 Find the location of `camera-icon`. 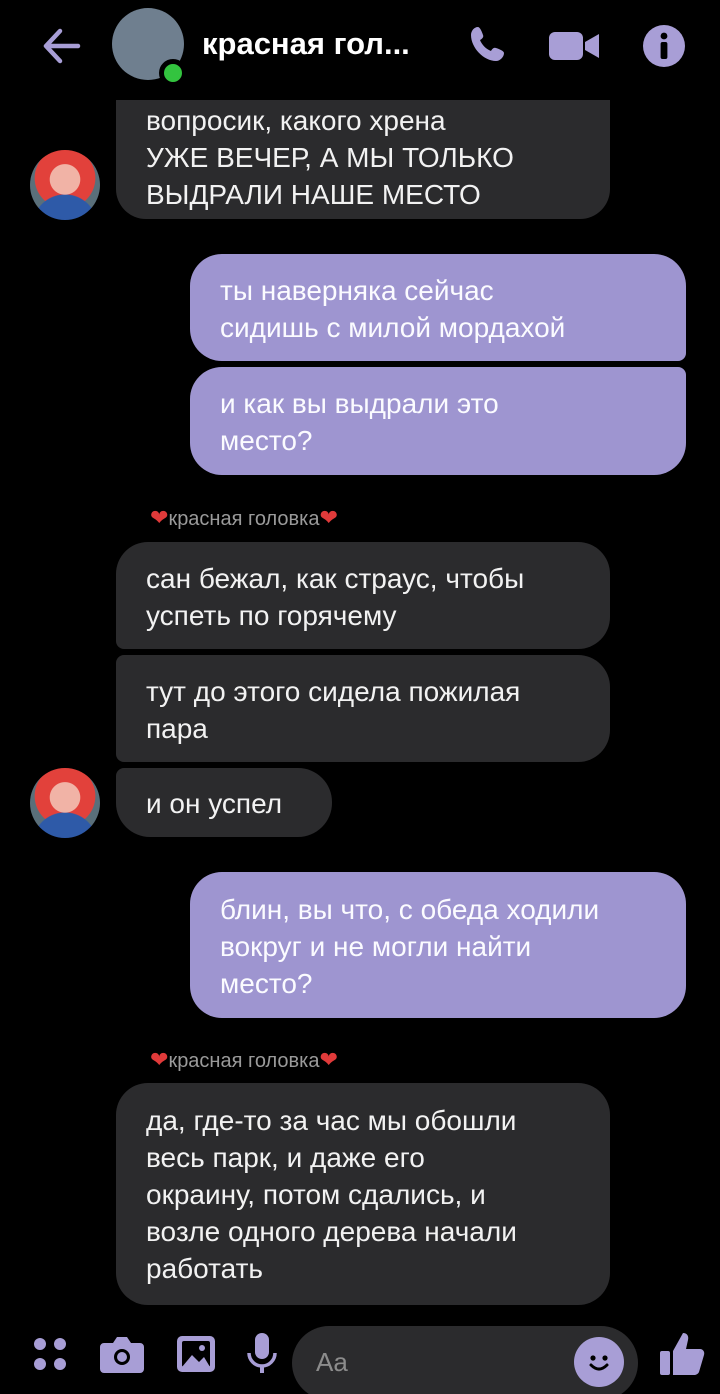

camera-icon is located at coordinates (122, 1354).